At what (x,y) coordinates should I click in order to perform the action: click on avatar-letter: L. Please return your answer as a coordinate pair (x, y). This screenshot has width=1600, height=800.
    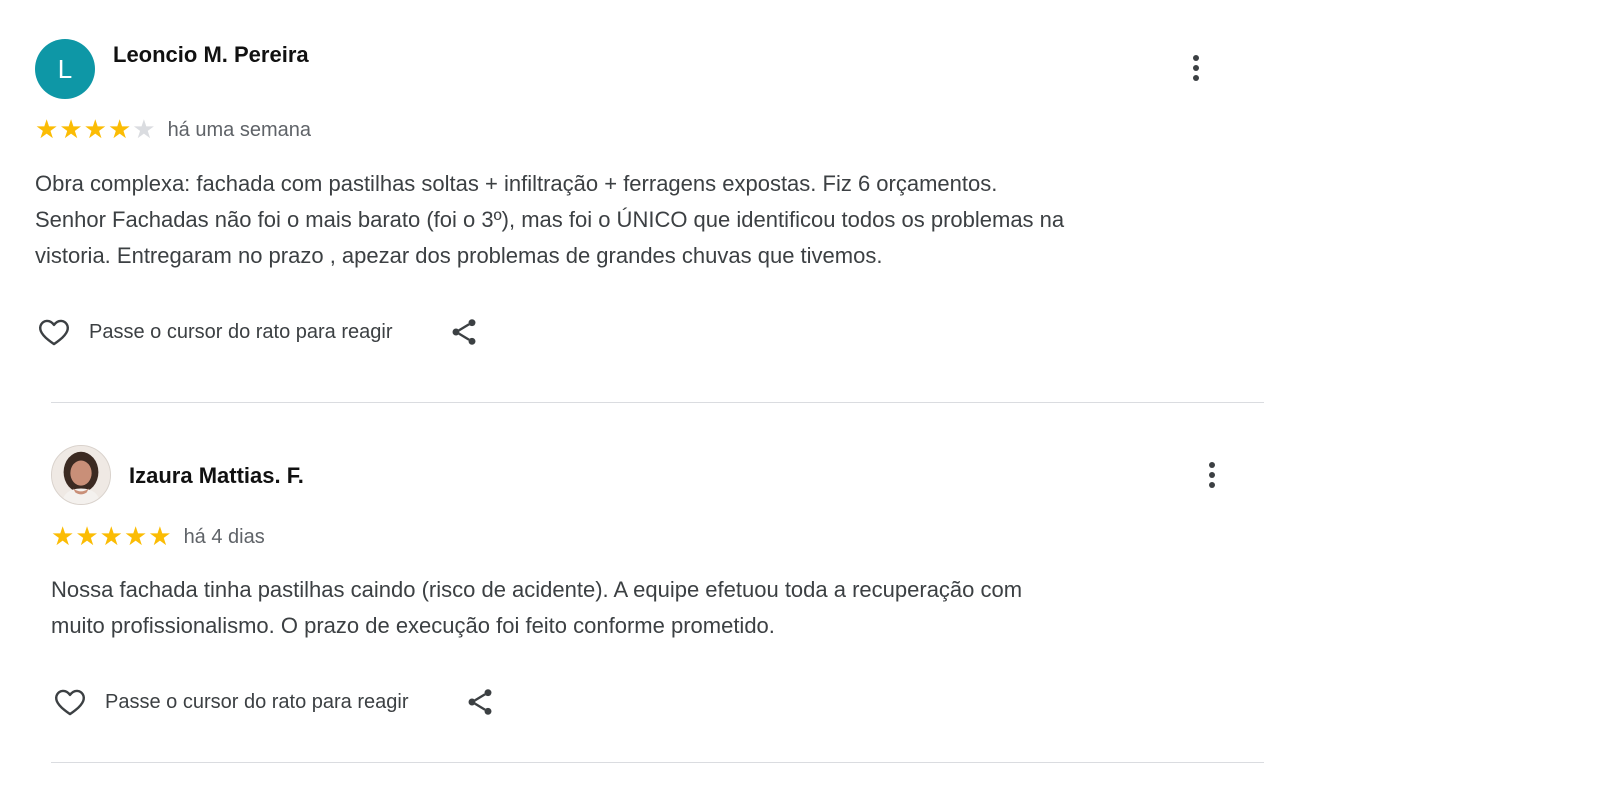
    Looking at the image, I should click on (65, 68).